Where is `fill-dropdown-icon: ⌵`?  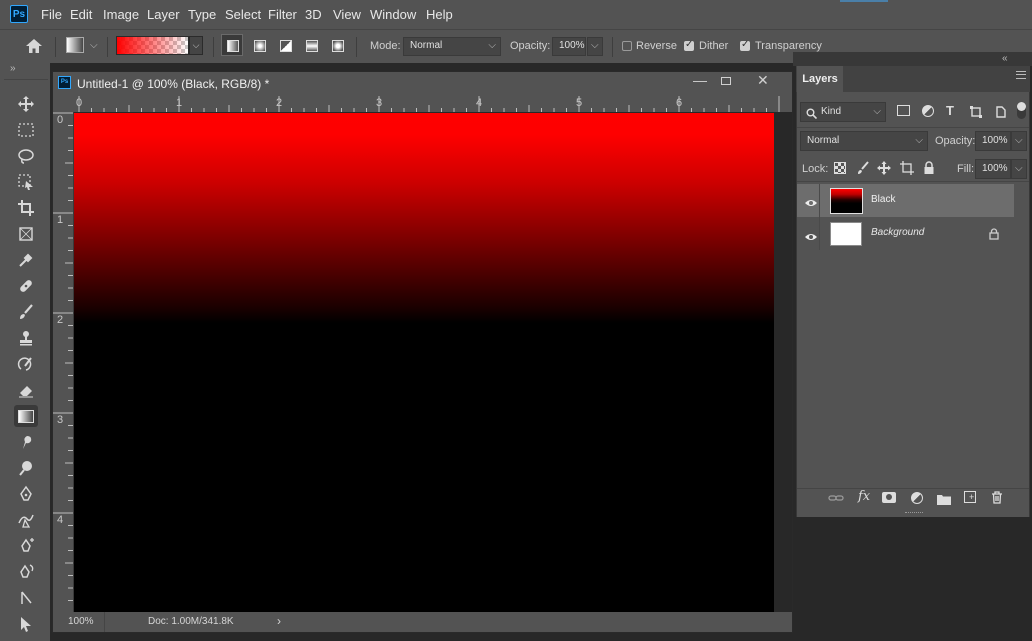 fill-dropdown-icon: ⌵ is located at coordinates (1019, 169).